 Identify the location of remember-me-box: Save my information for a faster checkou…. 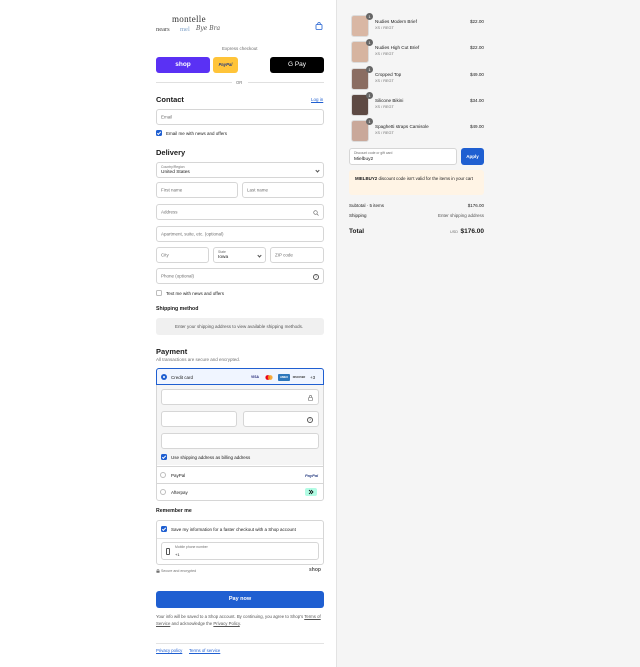
(240, 542).